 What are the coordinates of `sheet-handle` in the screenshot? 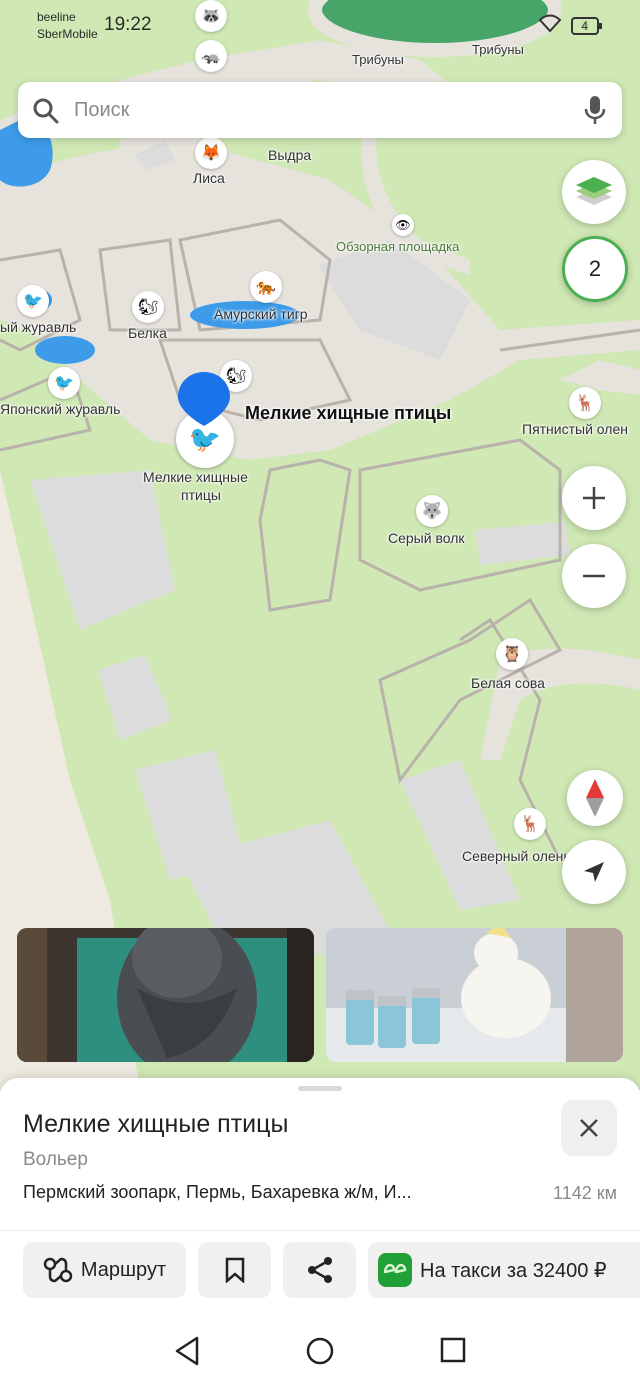 It's located at (320, 1088).